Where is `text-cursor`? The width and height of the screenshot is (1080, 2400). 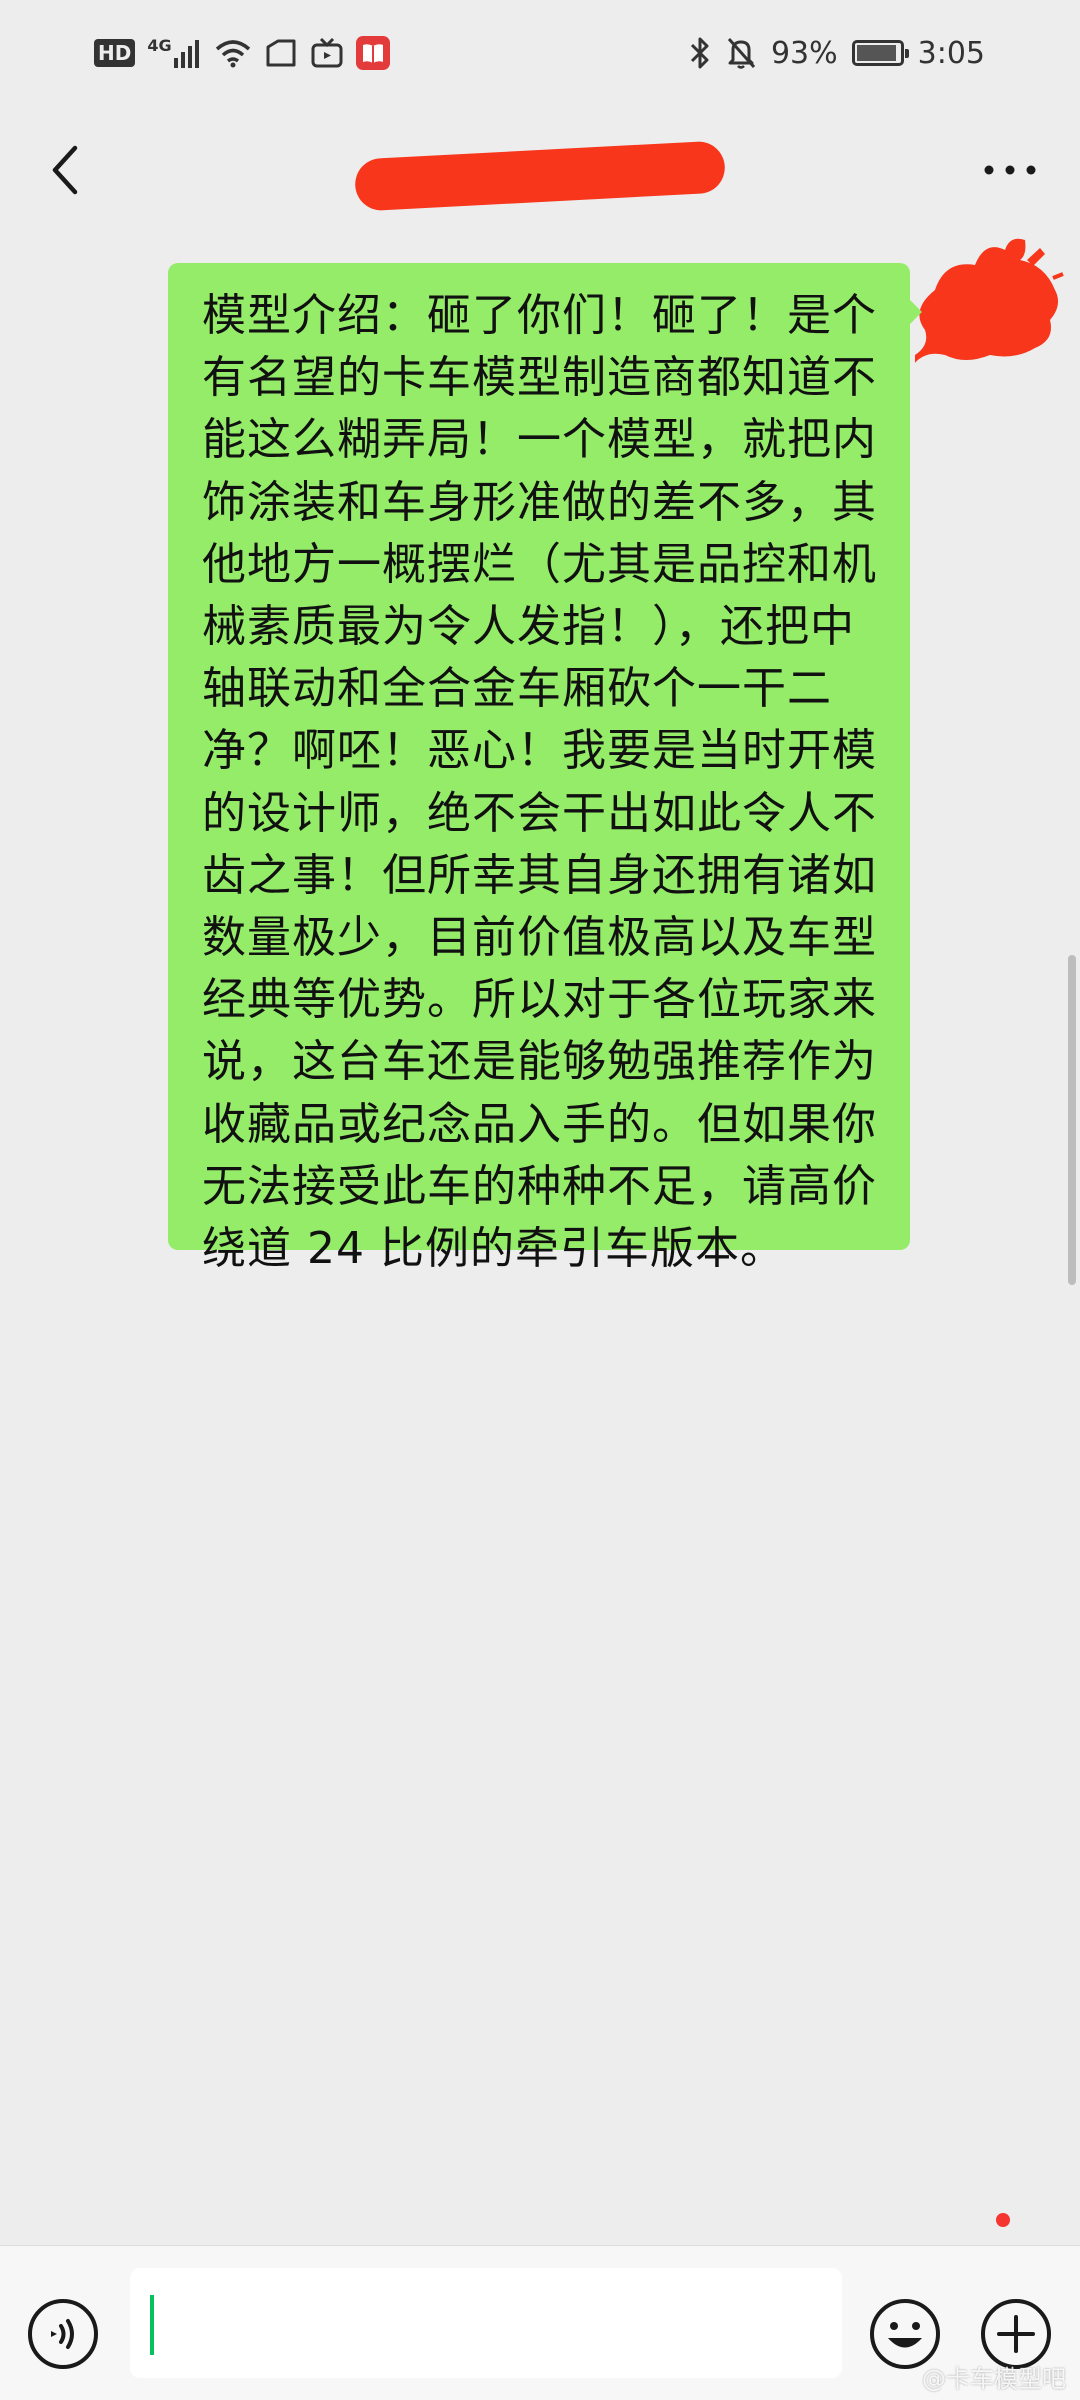 text-cursor is located at coordinates (152, 2325).